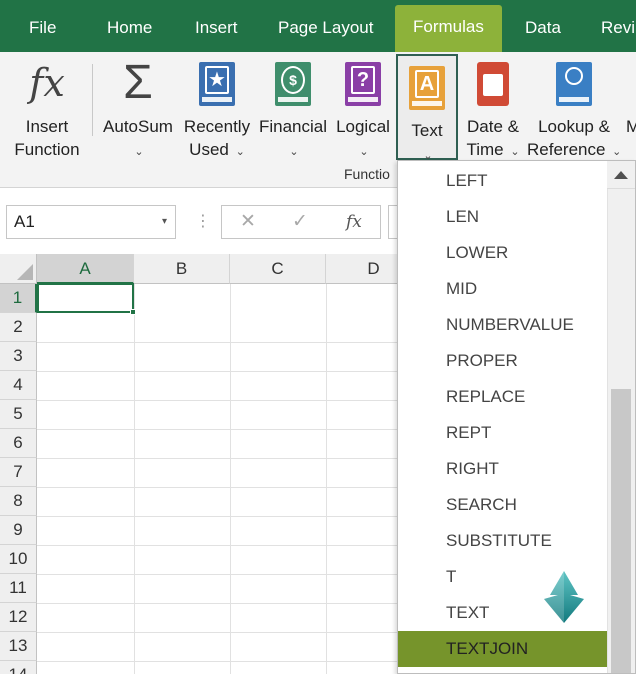 This screenshot has width=636, height=674. Describe the element at coordinates (209, 149) in the screenshot. I see `recently-used-label-2: Used` at that location.